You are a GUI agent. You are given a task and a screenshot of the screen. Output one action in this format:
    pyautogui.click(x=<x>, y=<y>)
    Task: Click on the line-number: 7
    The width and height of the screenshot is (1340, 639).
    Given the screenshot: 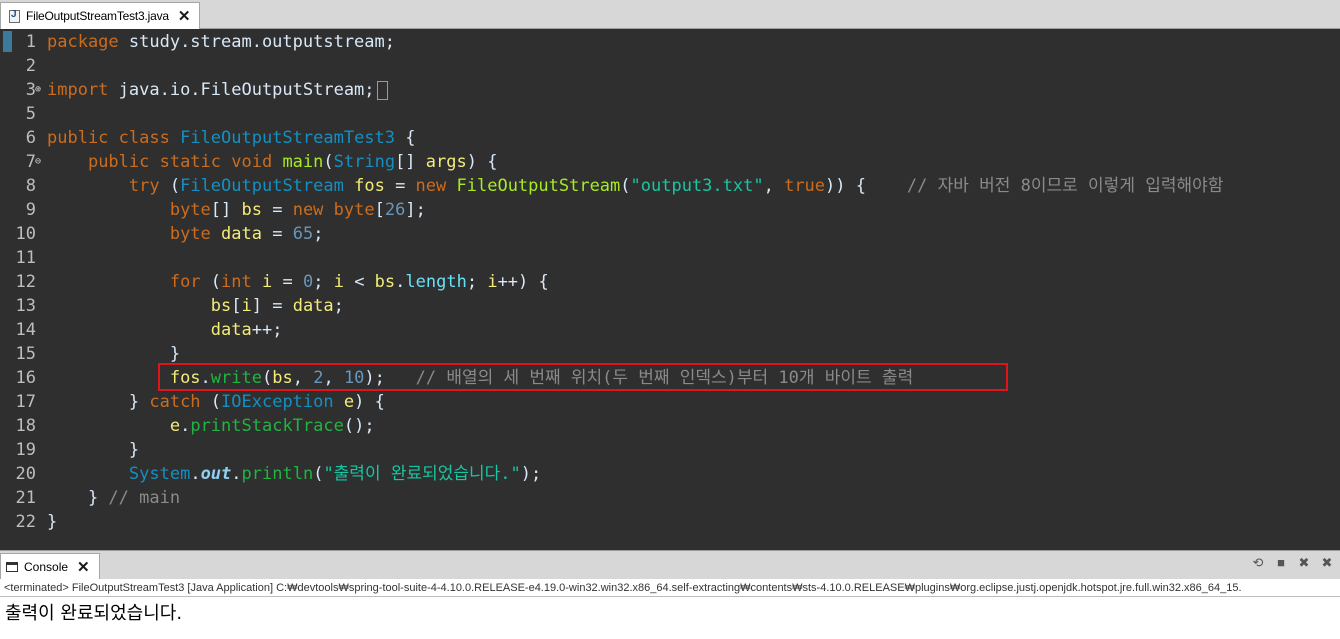 What is the action you would take?
    pyautogui.click(x=30, y=162)
    